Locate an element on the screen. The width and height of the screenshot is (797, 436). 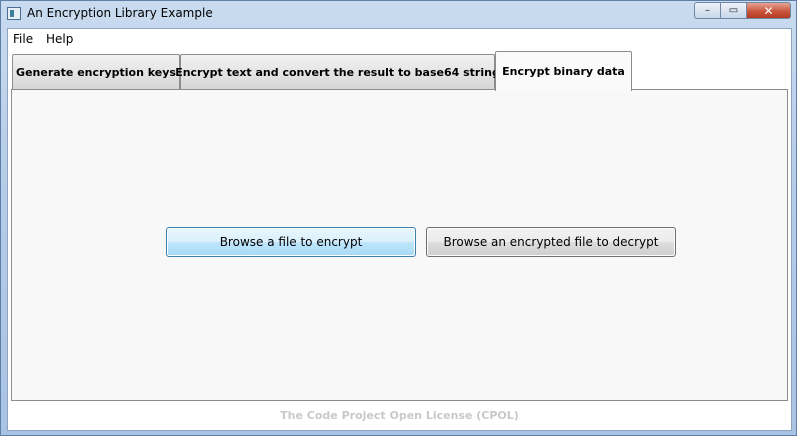
window-controls: – ▭ ✕ is located at coordinates (742, 11).